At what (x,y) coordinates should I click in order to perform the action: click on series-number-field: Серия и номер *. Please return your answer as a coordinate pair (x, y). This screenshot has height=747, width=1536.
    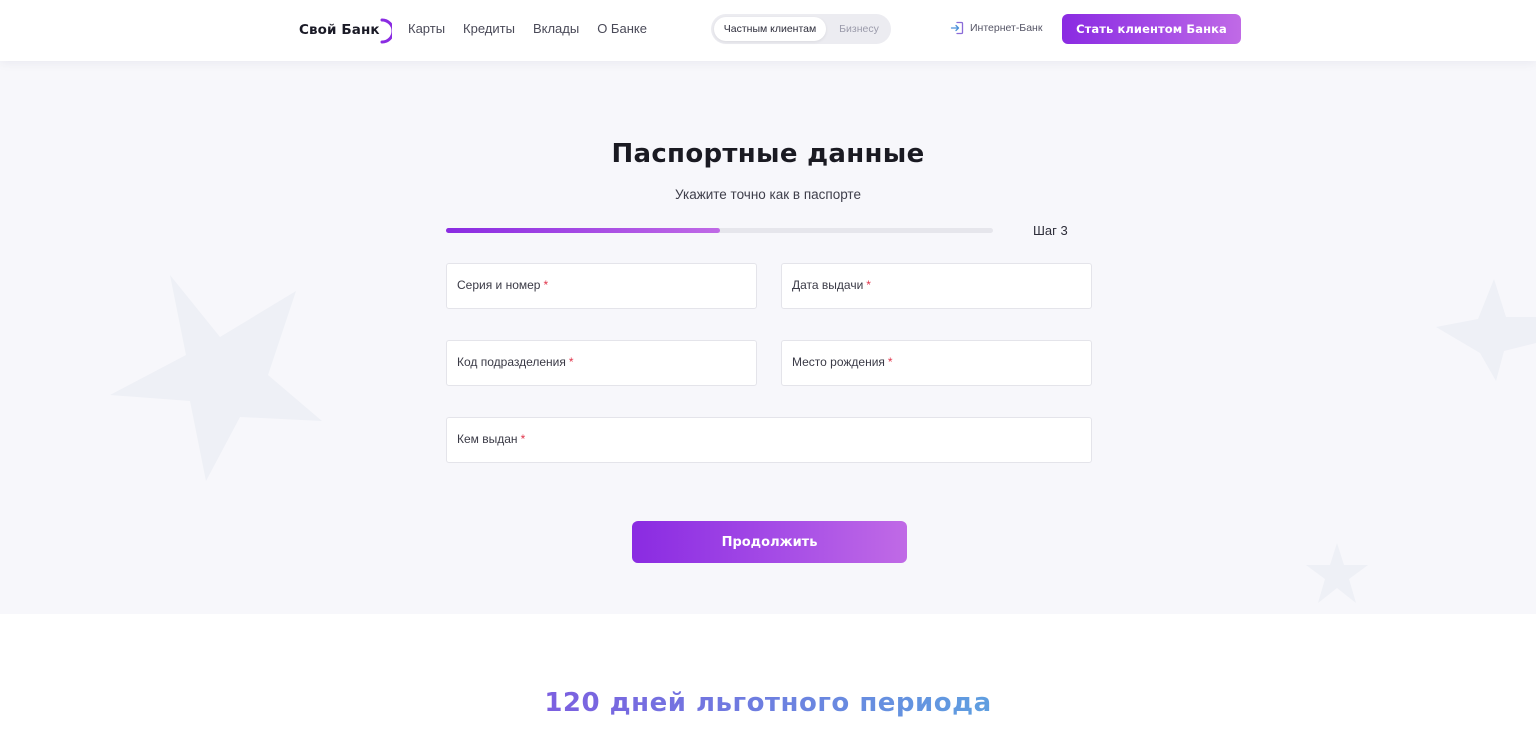
    Looking at the image, I should click on (601, 286).